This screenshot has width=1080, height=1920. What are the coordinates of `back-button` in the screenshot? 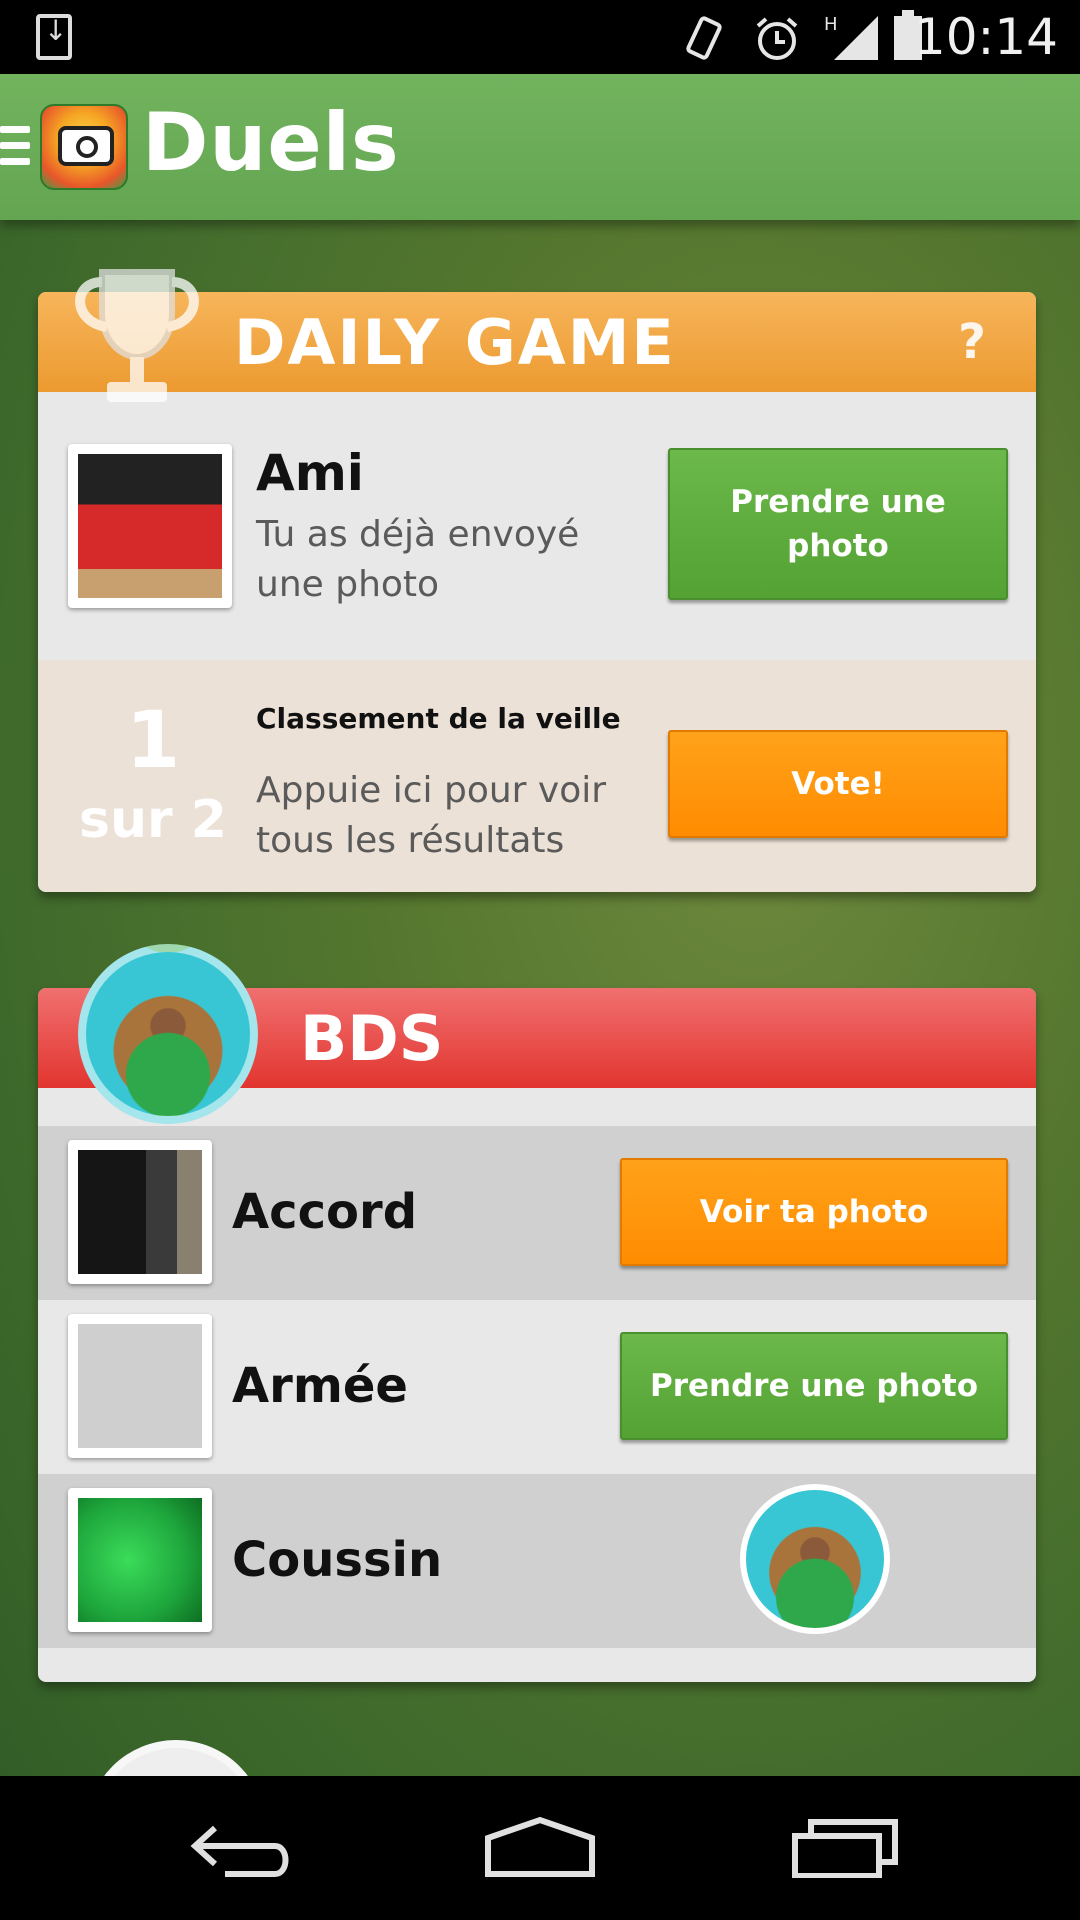 It's located at (240, 1848).